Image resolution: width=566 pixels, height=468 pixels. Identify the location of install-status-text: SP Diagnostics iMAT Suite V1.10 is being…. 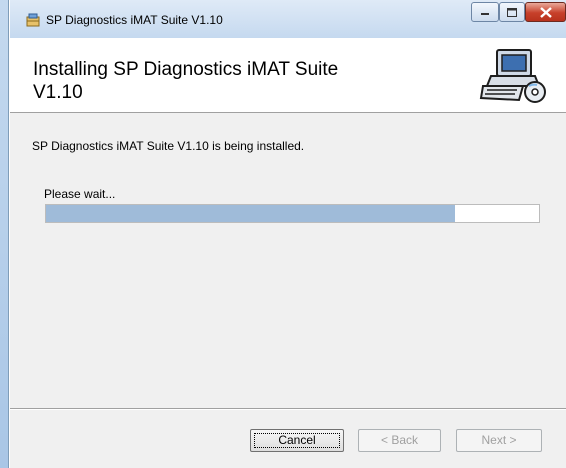
(168, 146).